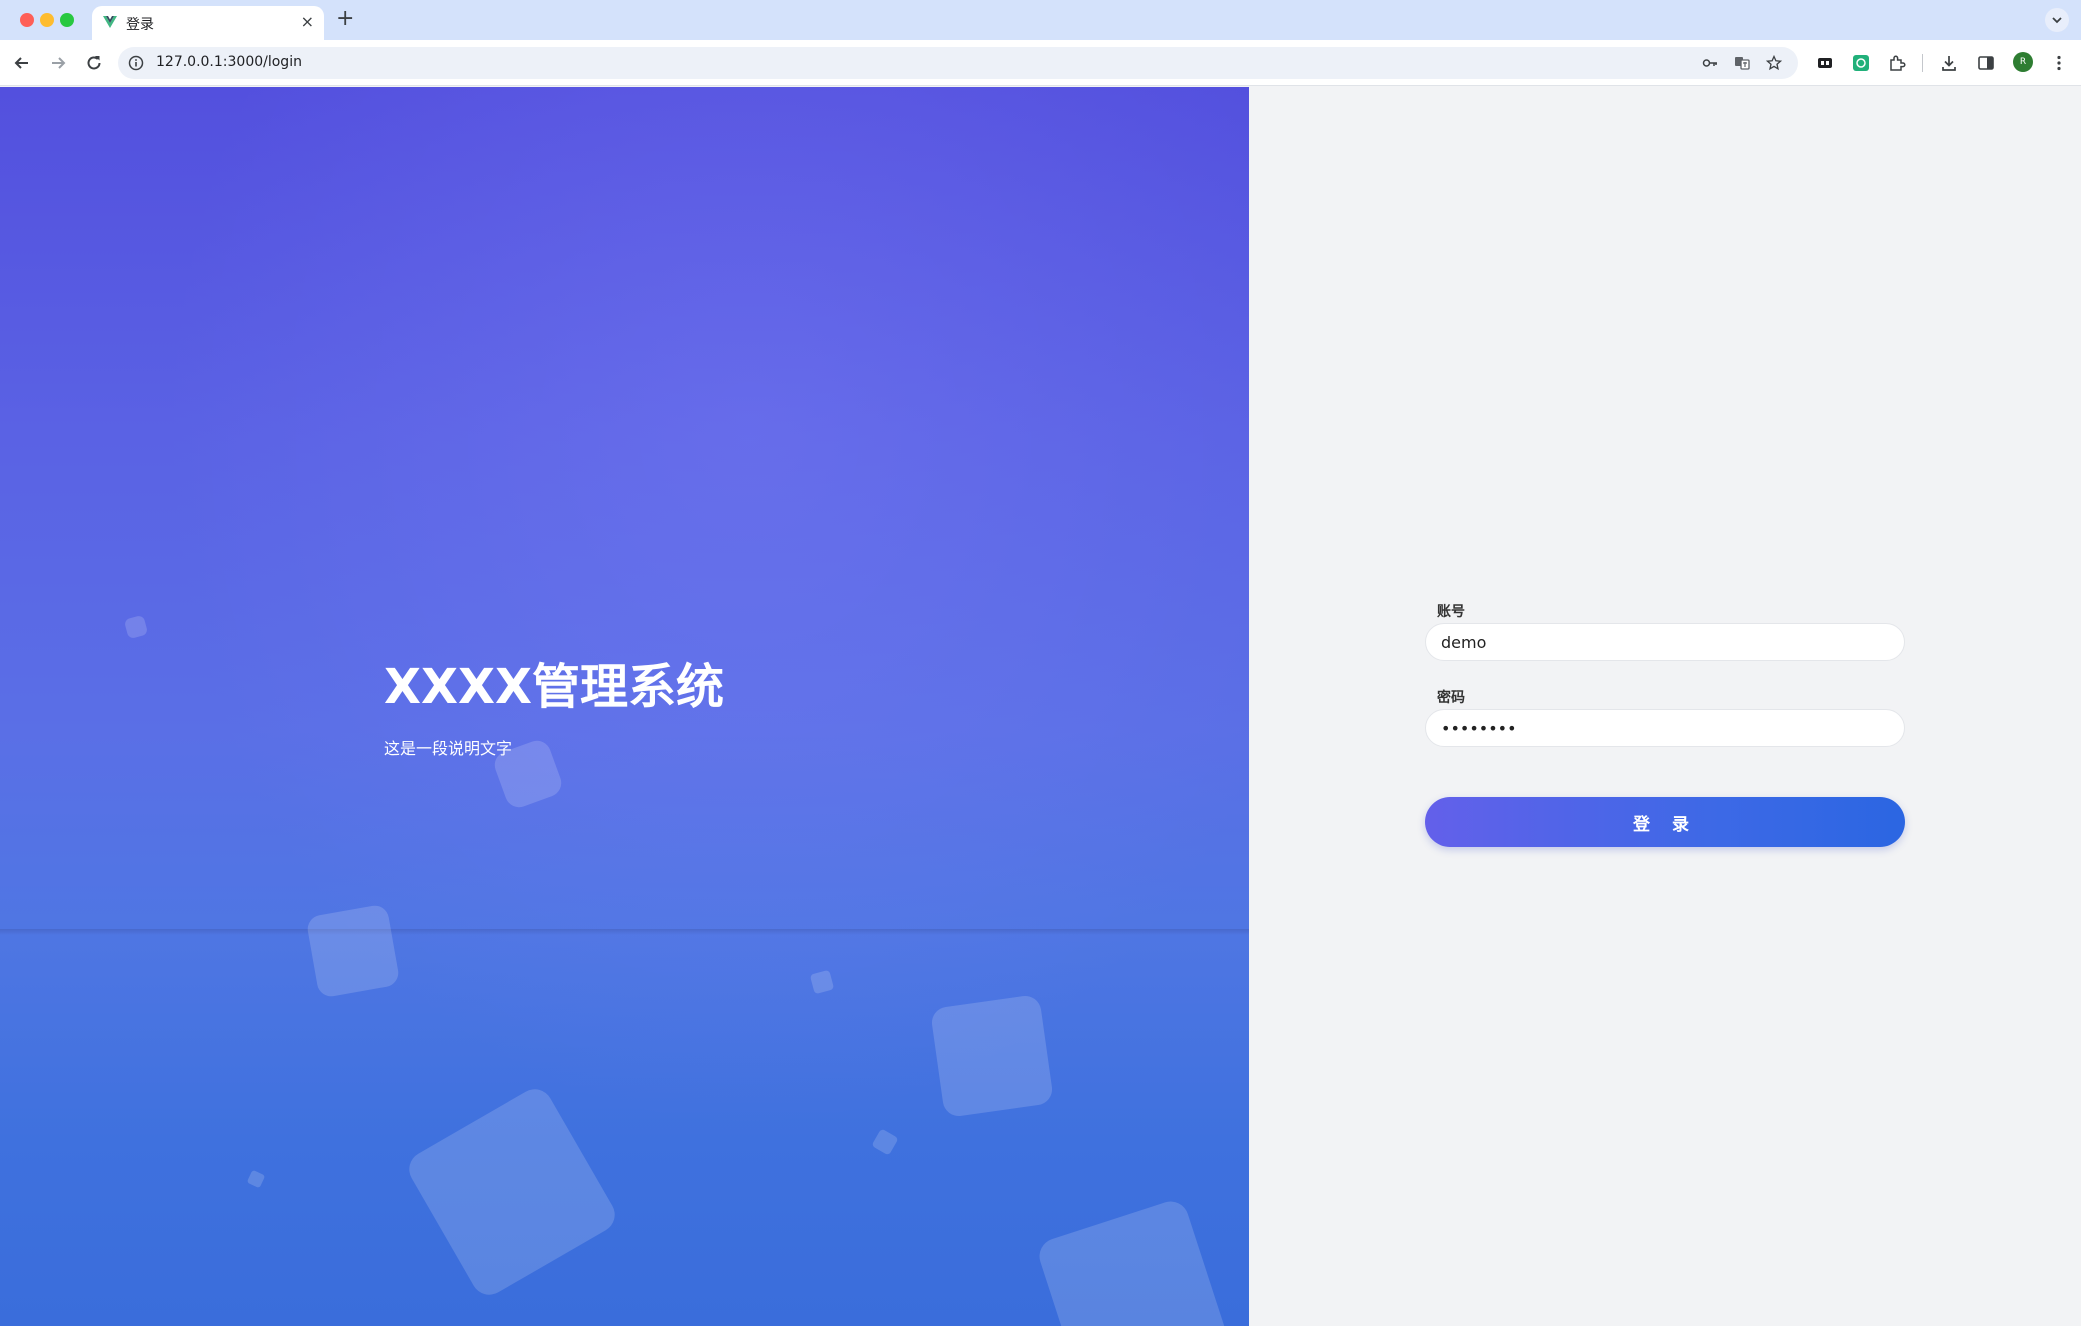 This screenshot has width=2081, height=1326. I want to click on system-subtitle: 这是一段说明文字, so click(448, 748).